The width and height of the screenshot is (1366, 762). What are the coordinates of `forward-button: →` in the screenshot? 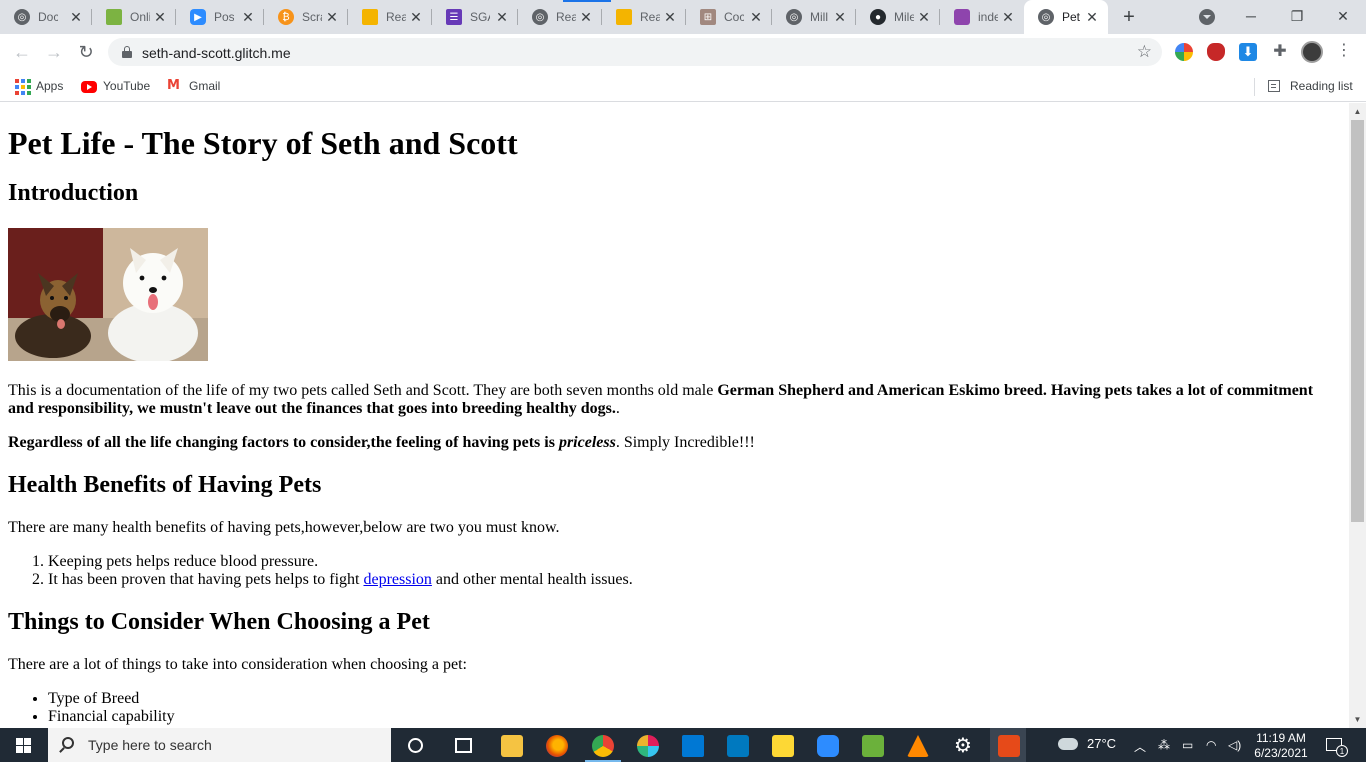 It's located at (54, 52).